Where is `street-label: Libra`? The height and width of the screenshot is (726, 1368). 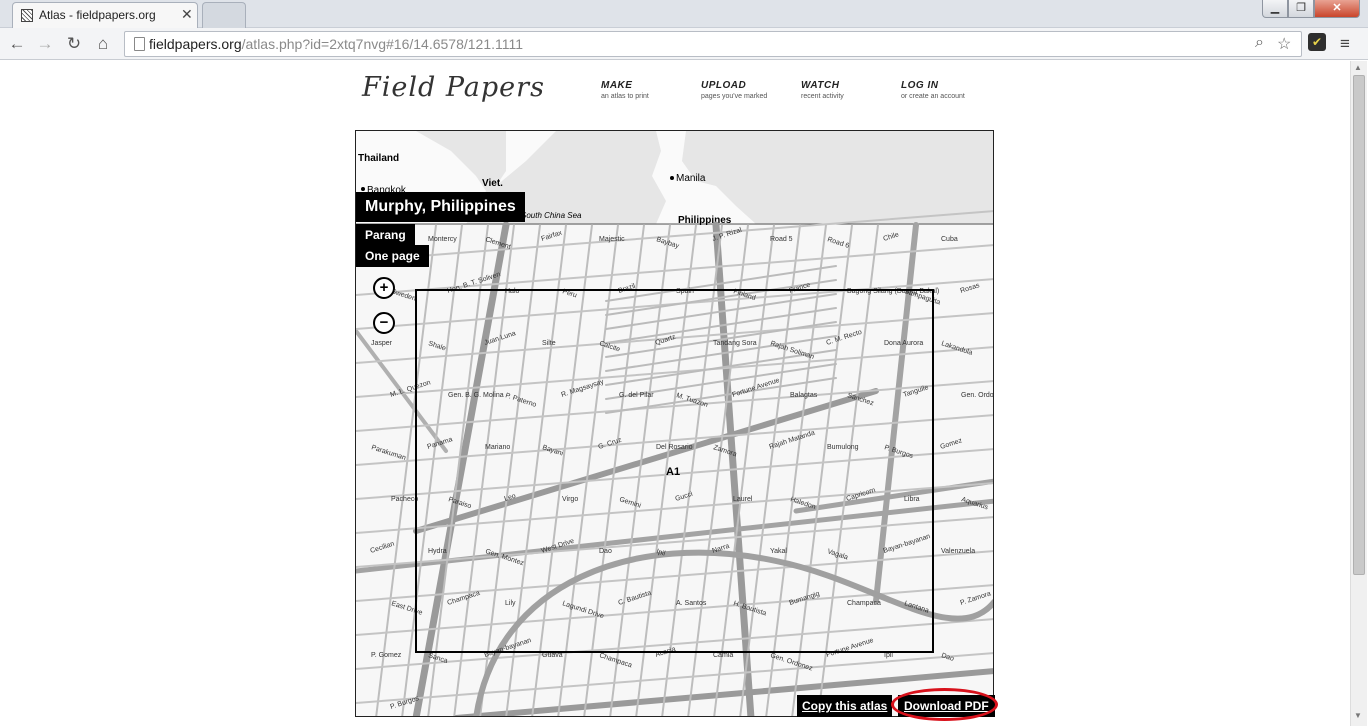 street-label: Libra is located at coordinates (912, 499).